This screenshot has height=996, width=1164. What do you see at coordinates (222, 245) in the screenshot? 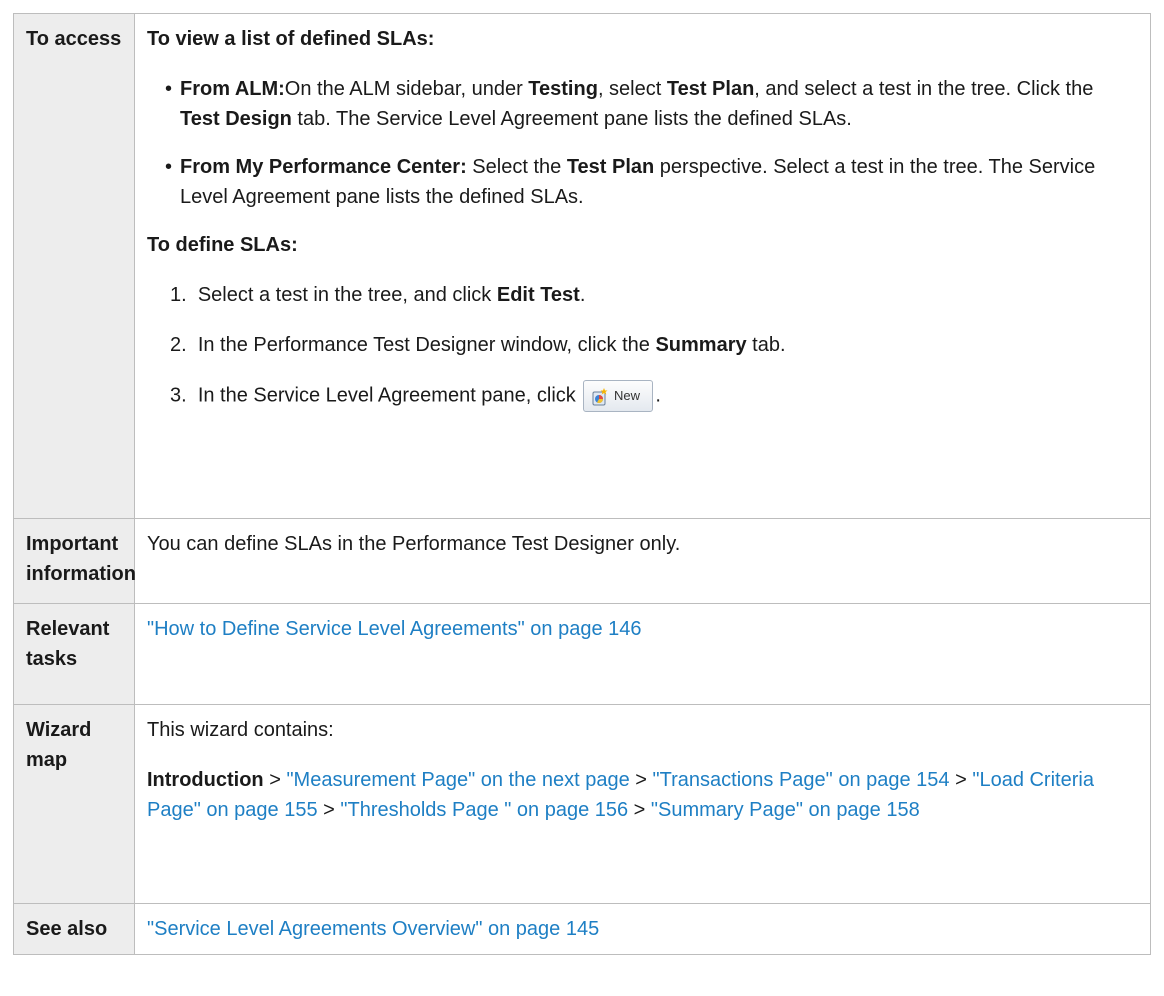
I see `define-slas-heading: To define SLAs:` at bounding box center [222, 245].